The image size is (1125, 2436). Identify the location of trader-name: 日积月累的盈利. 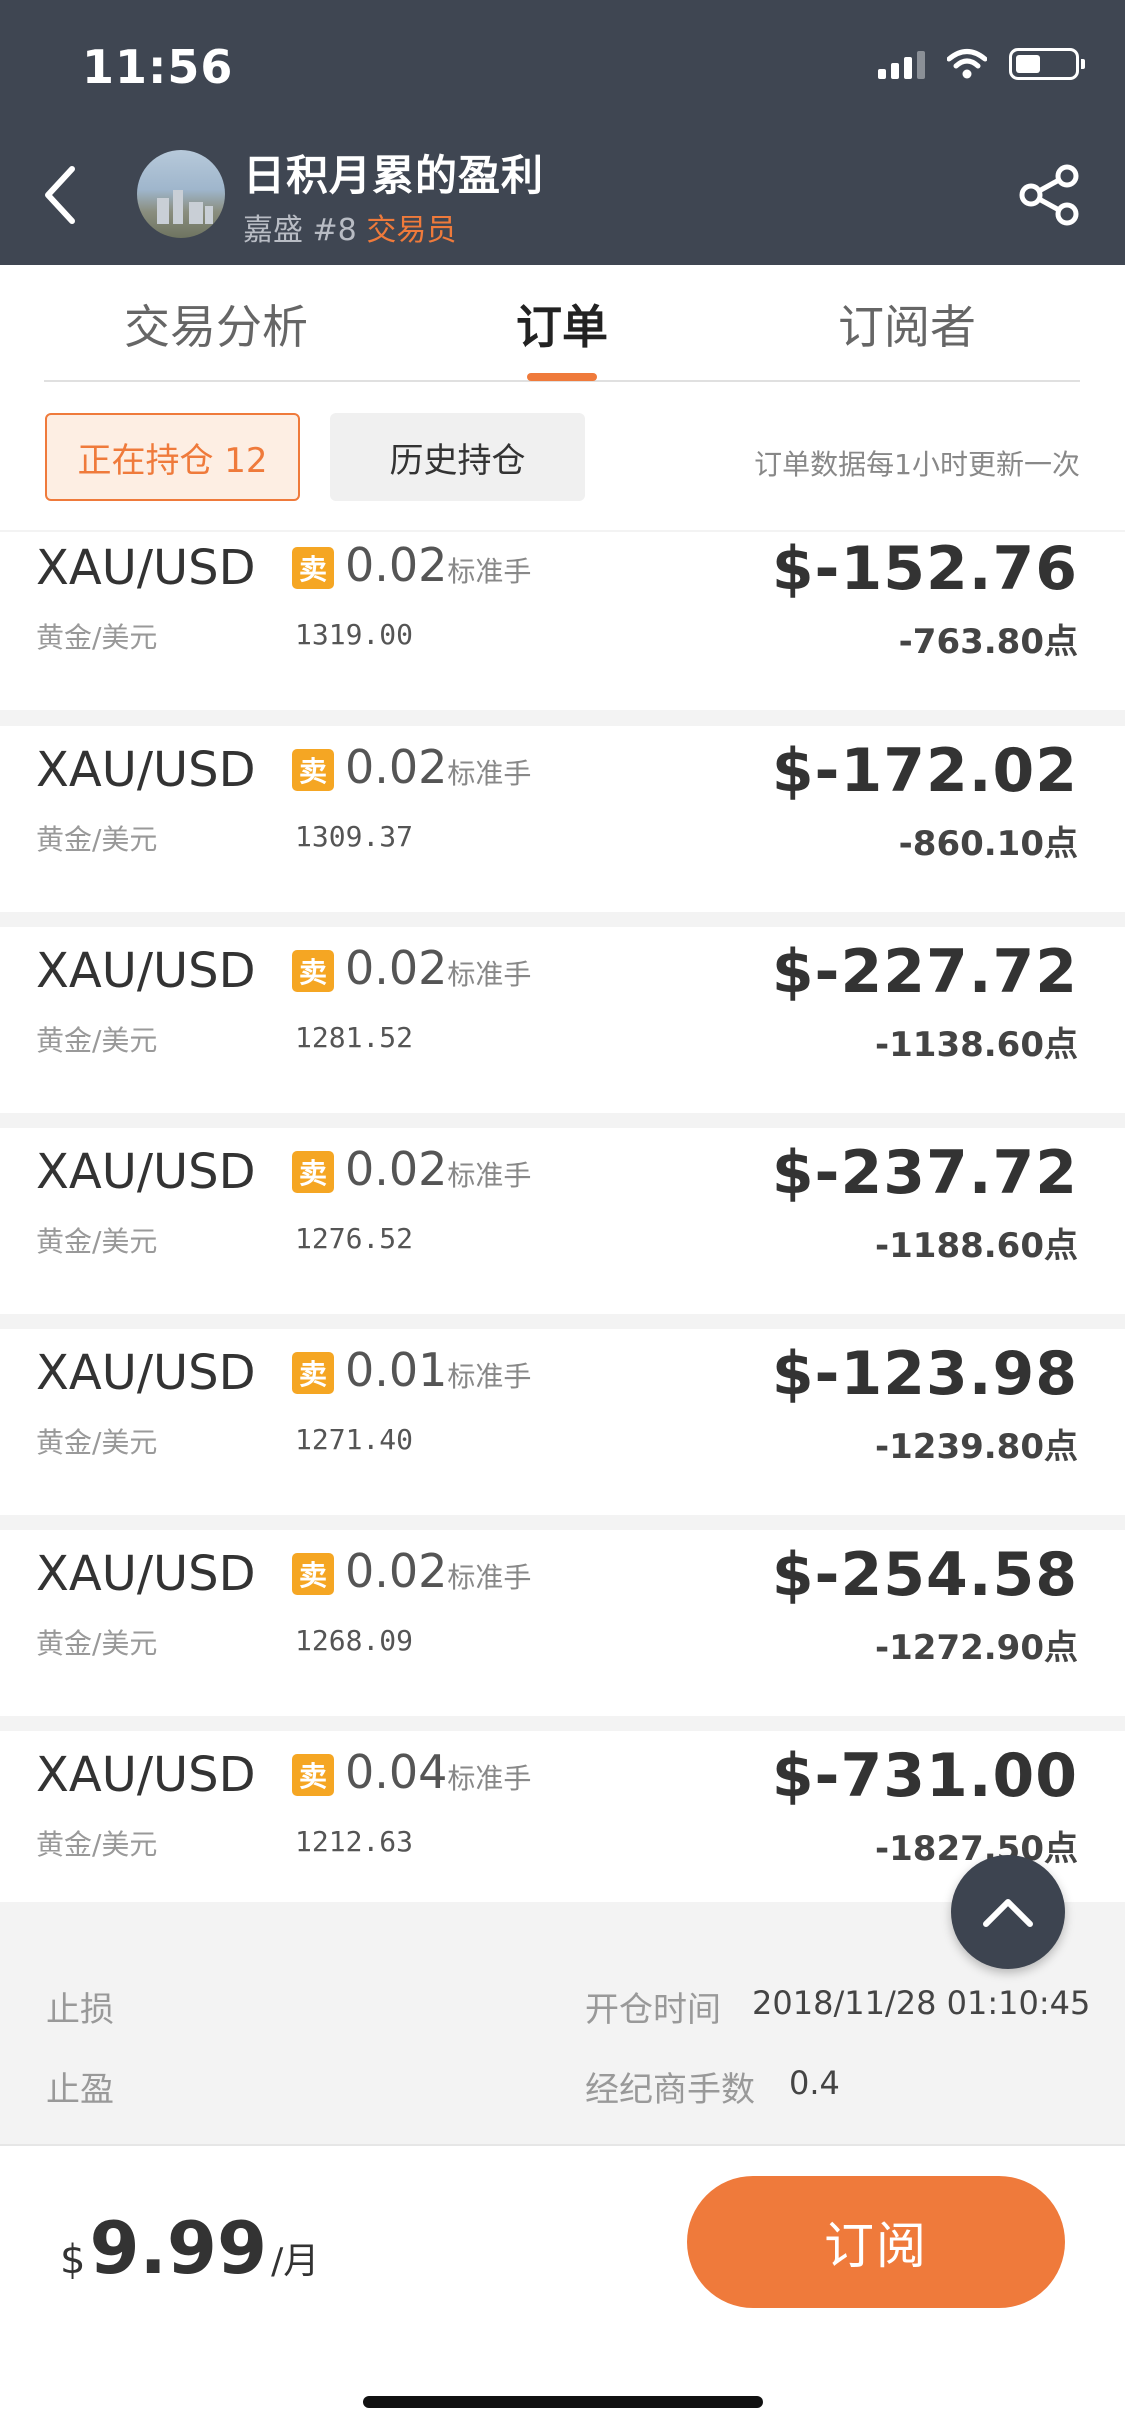
(394, 175).